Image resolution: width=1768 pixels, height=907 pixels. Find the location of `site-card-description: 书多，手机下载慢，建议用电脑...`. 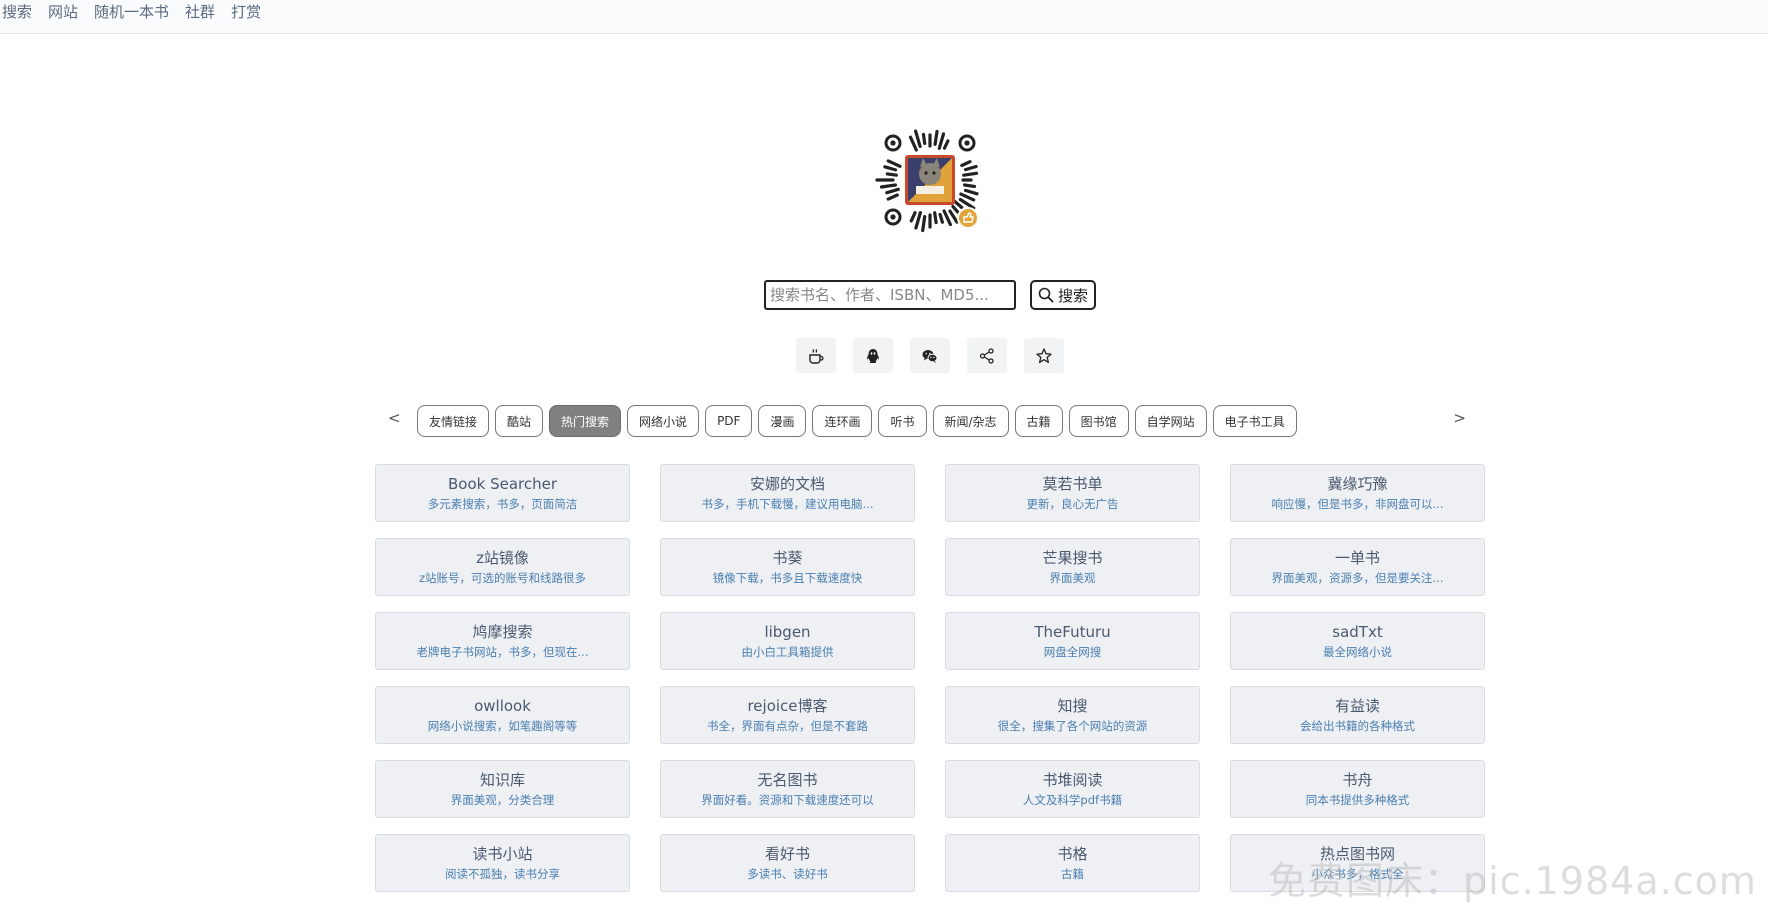

site-card-description: 书多，手机下载慢，建议用电脑... is located at coordinates (787, 504).